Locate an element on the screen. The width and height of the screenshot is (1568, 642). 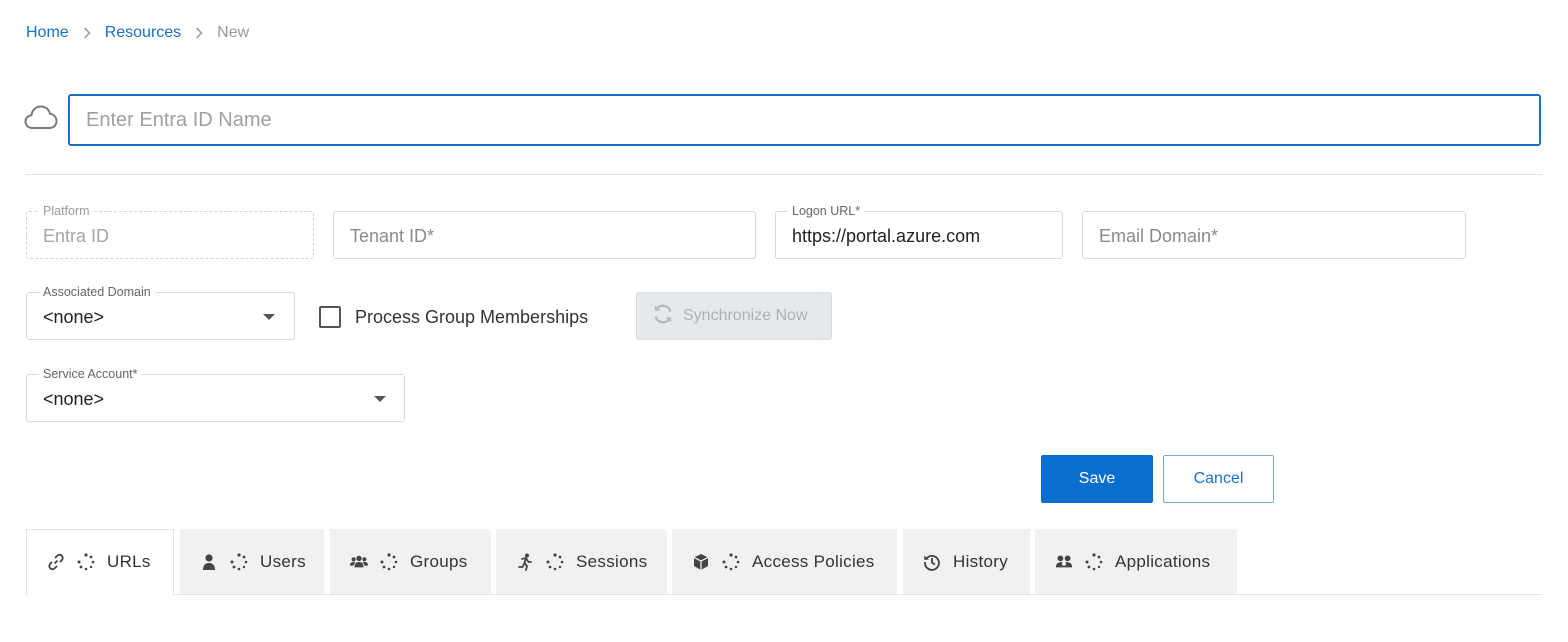
tab-groups: Groups is located at coordinates (410, 561).